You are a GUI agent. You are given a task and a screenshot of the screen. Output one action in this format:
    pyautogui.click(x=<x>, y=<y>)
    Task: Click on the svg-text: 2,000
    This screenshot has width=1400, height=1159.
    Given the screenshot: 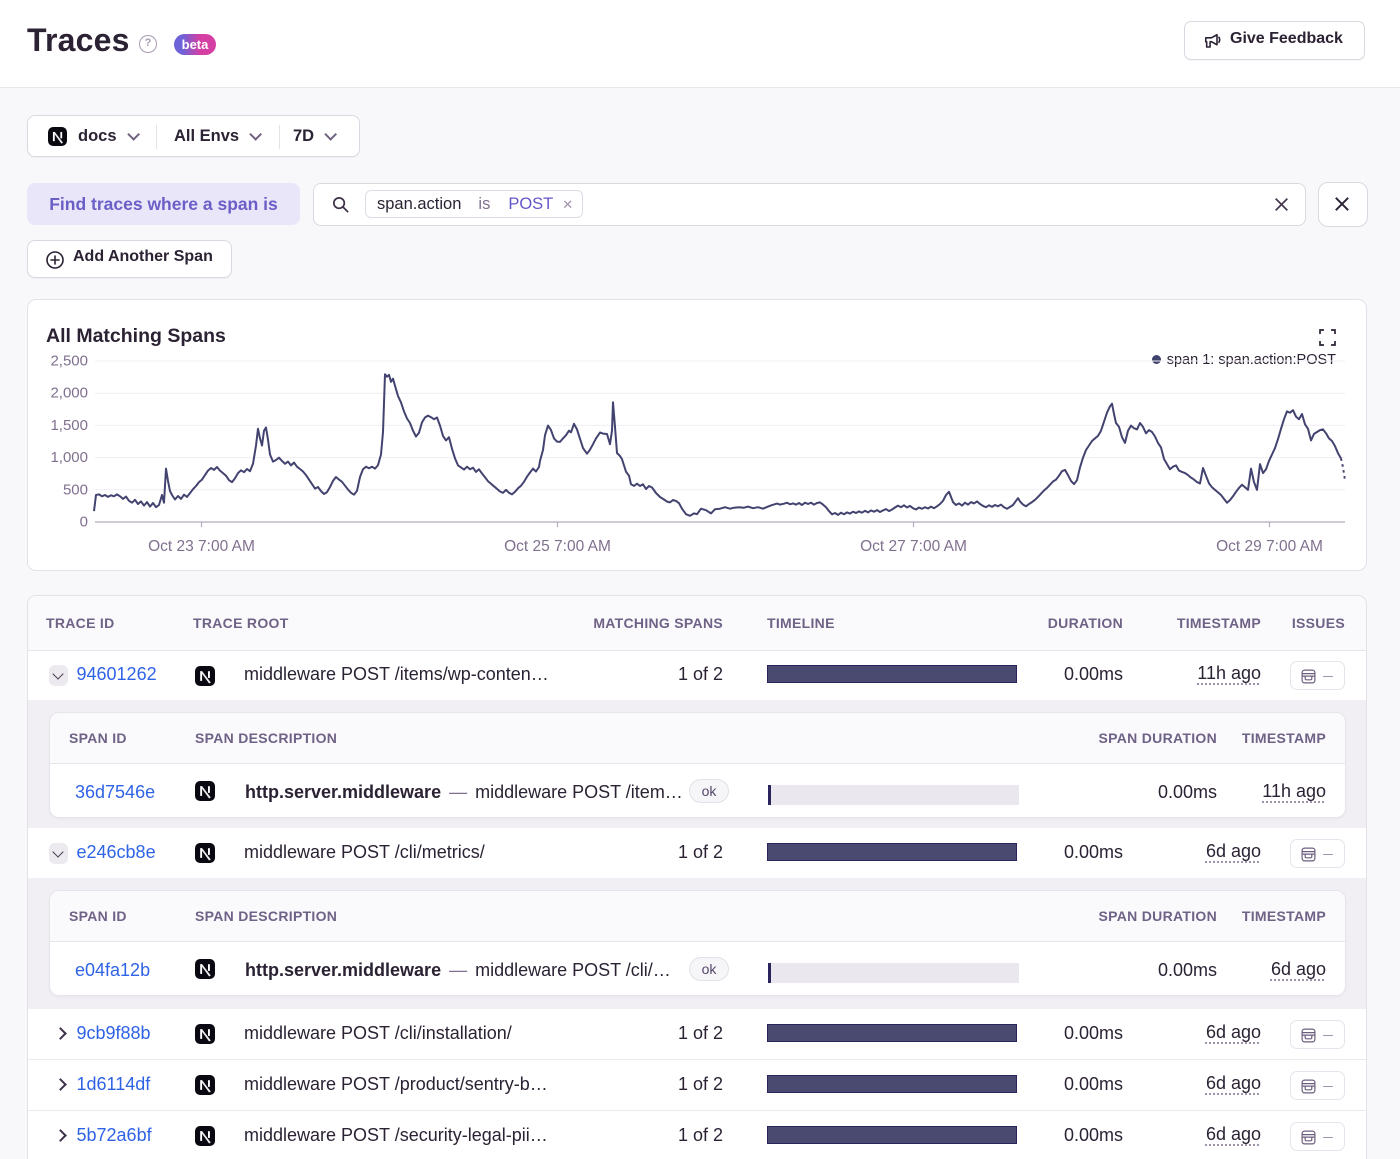 What is the action you would take?
    pyautogui.click(x=69, y=393)
    